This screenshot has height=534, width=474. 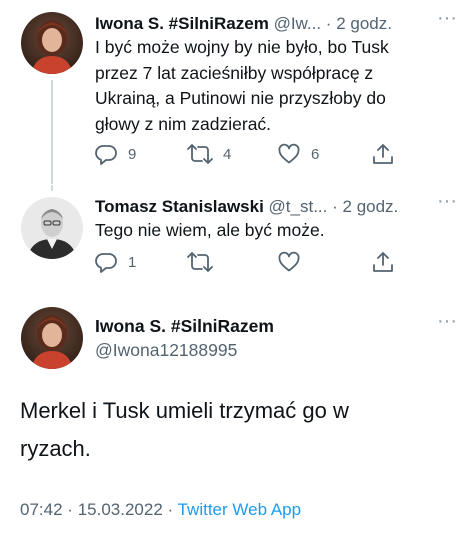 I want to click on action-bar: 9 4 6, so click(x=254, y=154).